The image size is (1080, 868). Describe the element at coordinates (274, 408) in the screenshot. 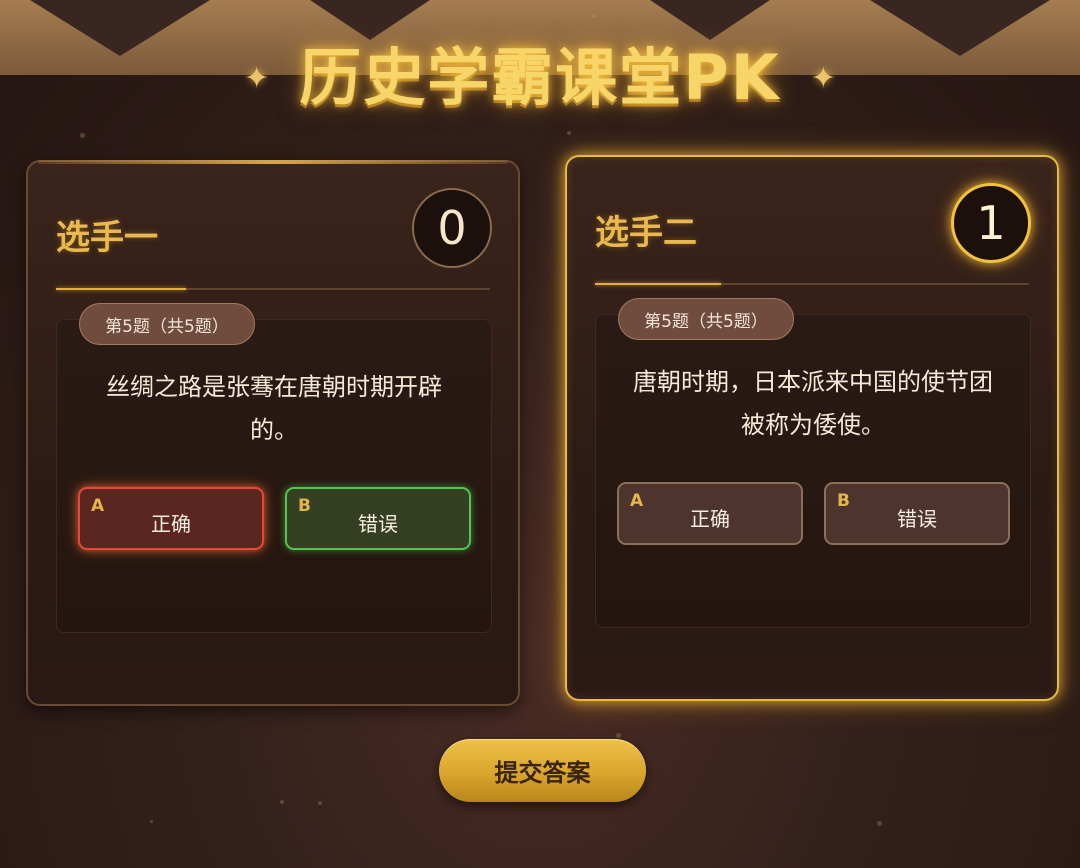

I see `question-text: 丝绸之路是张骞在唐朝时期开辟的。` at that location.